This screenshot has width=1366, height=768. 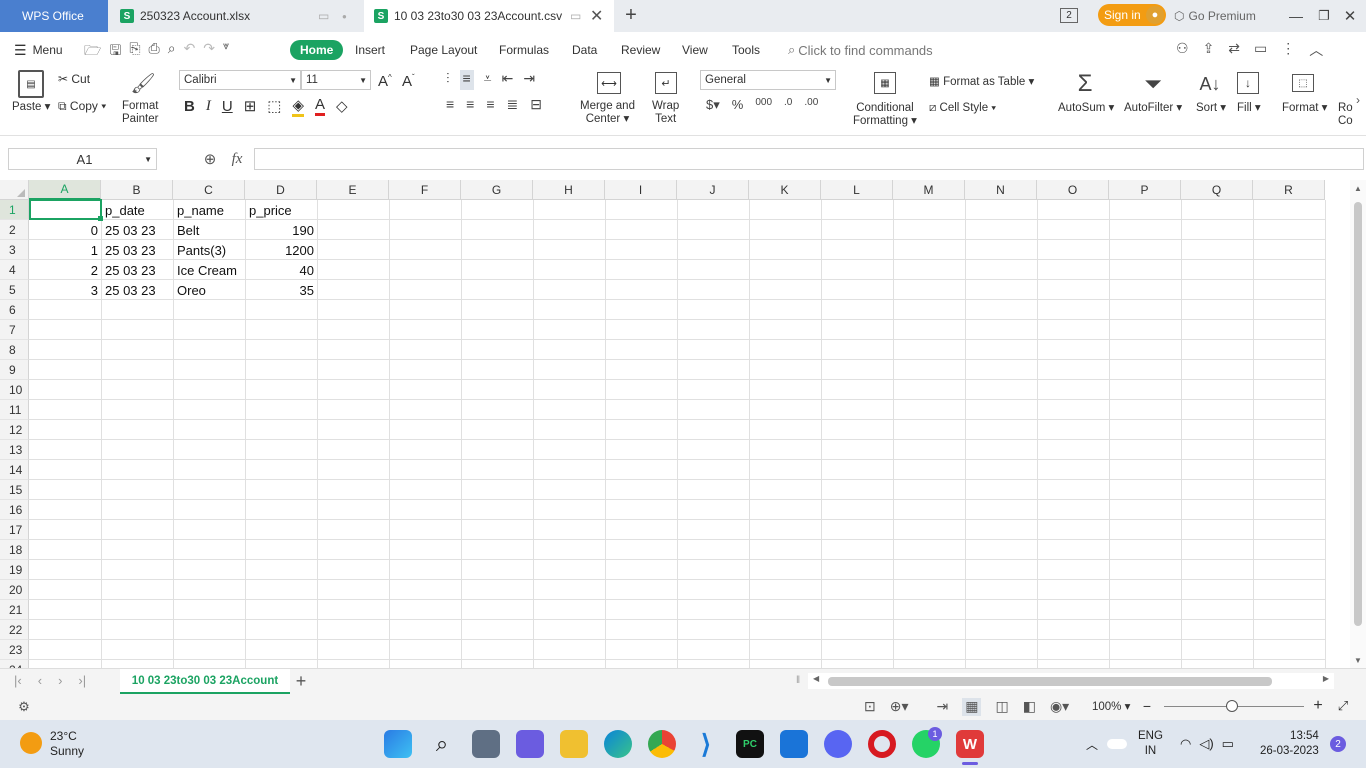 I want to click on language-indicator: ENG IN, so click(x=1150, y=744).